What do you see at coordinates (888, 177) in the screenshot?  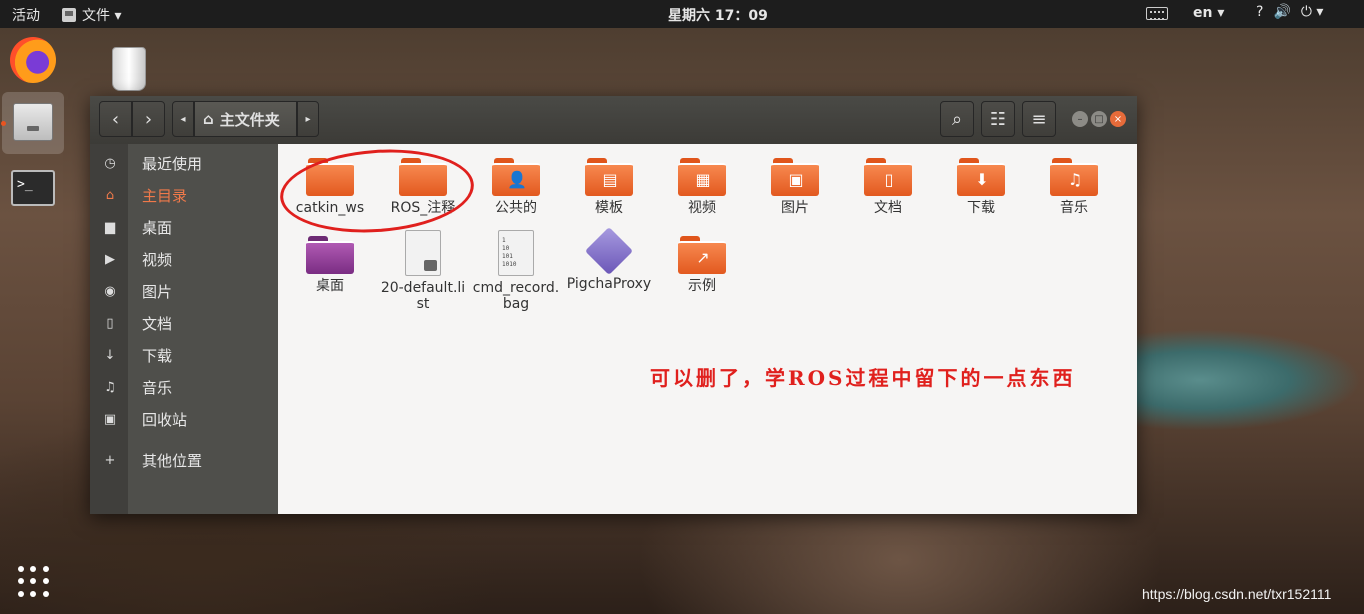 I see `documents-folder-icon: ▯` at bounding box center [888, 177].